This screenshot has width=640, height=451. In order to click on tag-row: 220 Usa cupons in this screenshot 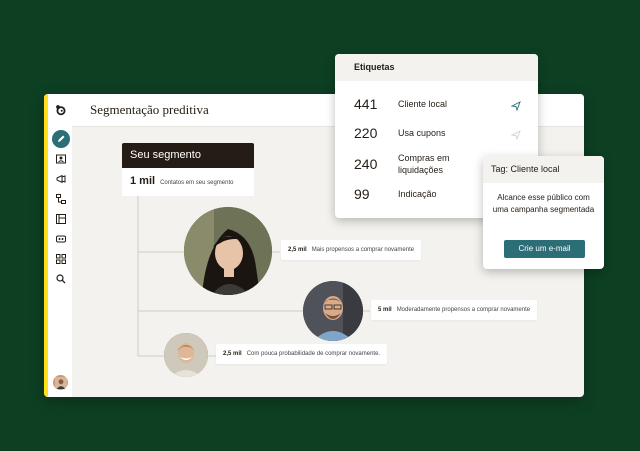, I will do `click(436, 133)`.